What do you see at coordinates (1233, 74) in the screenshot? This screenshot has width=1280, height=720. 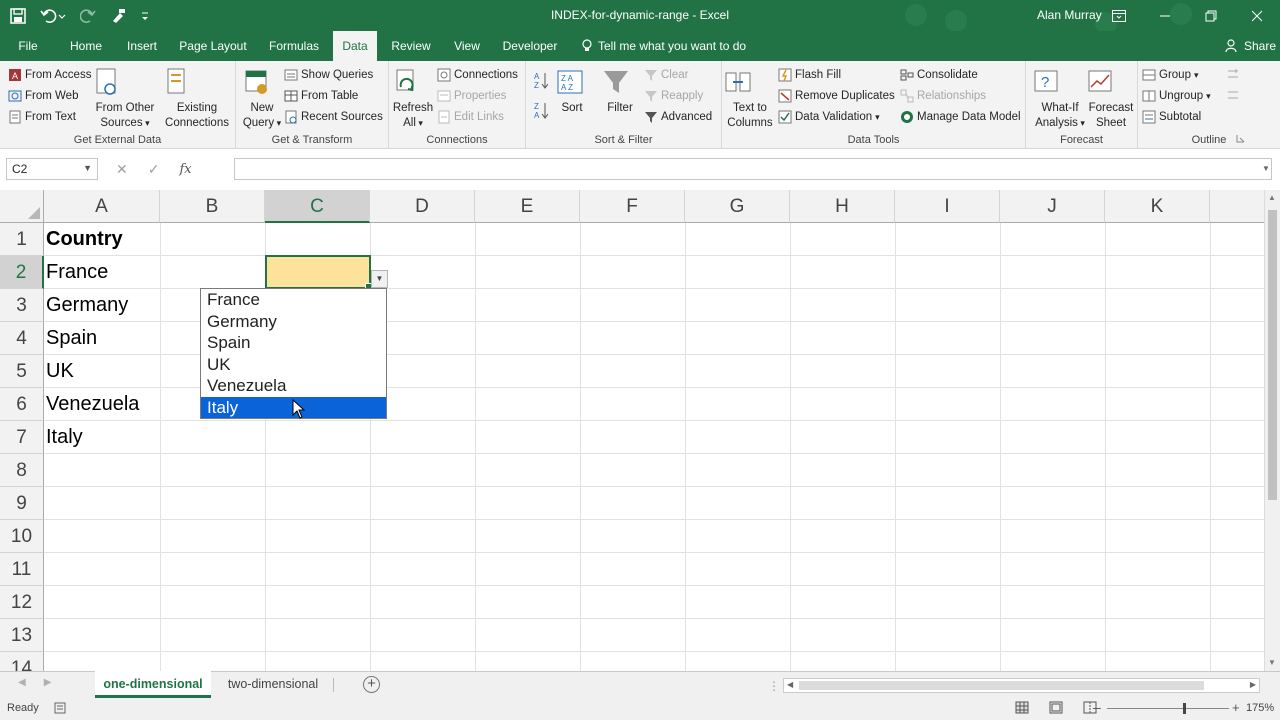 I see `show-detail-icon` at bounding box center [1233, 74].